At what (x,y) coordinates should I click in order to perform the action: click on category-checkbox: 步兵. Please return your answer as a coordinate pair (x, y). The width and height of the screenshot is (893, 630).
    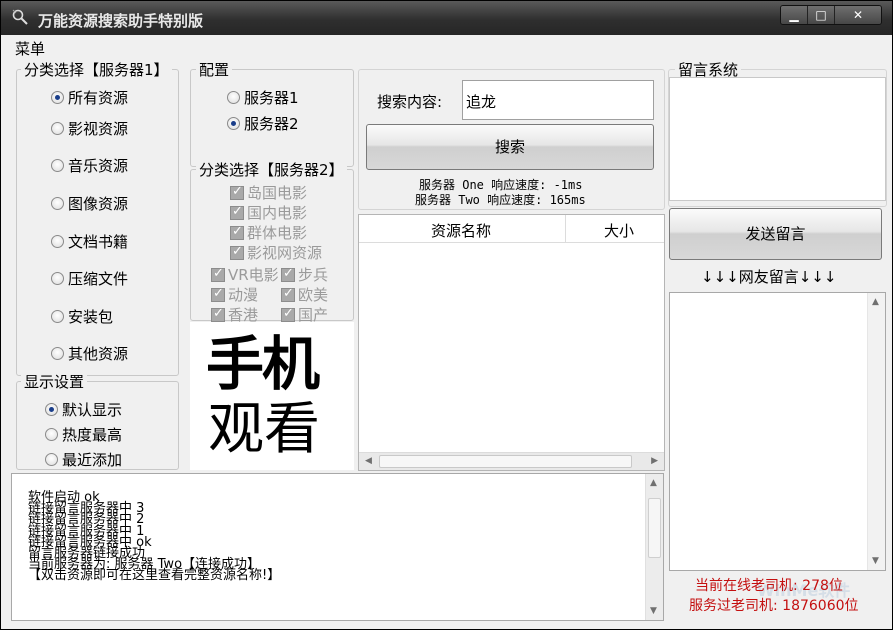
    Looking at the image, I should click on (304, 274).